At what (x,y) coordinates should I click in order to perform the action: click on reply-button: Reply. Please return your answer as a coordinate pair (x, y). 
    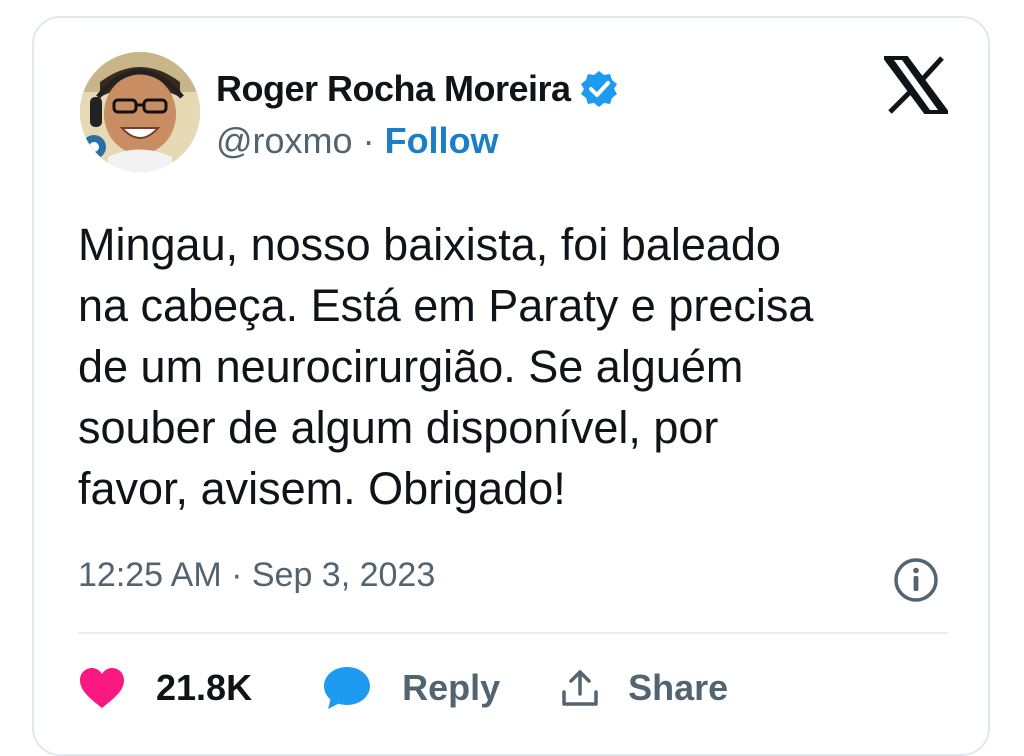
    Looking at the image, I should click on (411, 688).